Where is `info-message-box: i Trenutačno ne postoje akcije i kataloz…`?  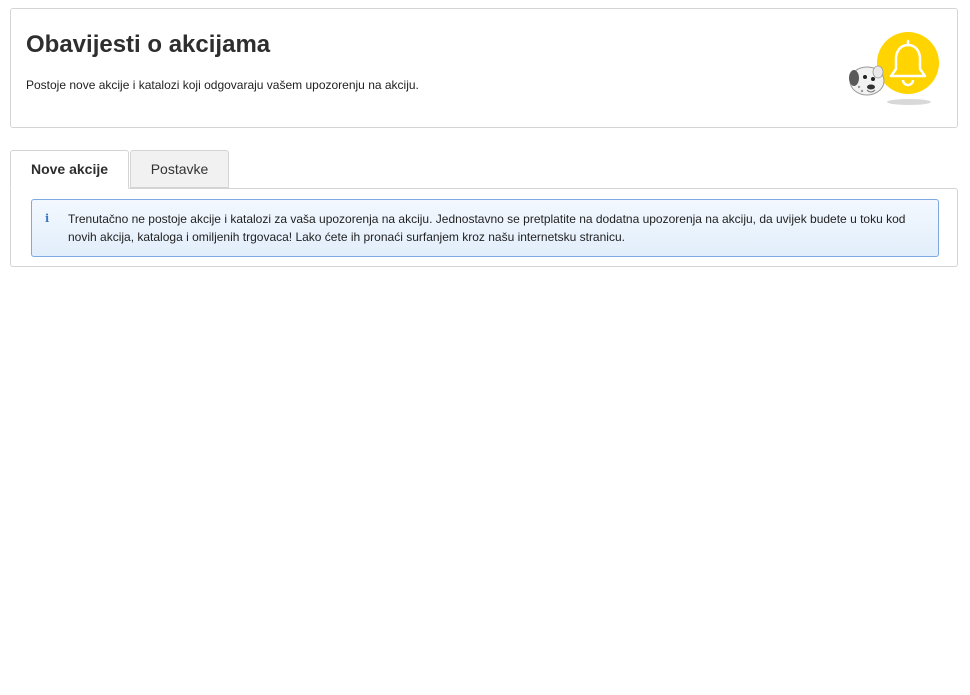 info-message-box: i Trenutačno ne postoje akcije i kataloz… is located at coordinates (485, 228).